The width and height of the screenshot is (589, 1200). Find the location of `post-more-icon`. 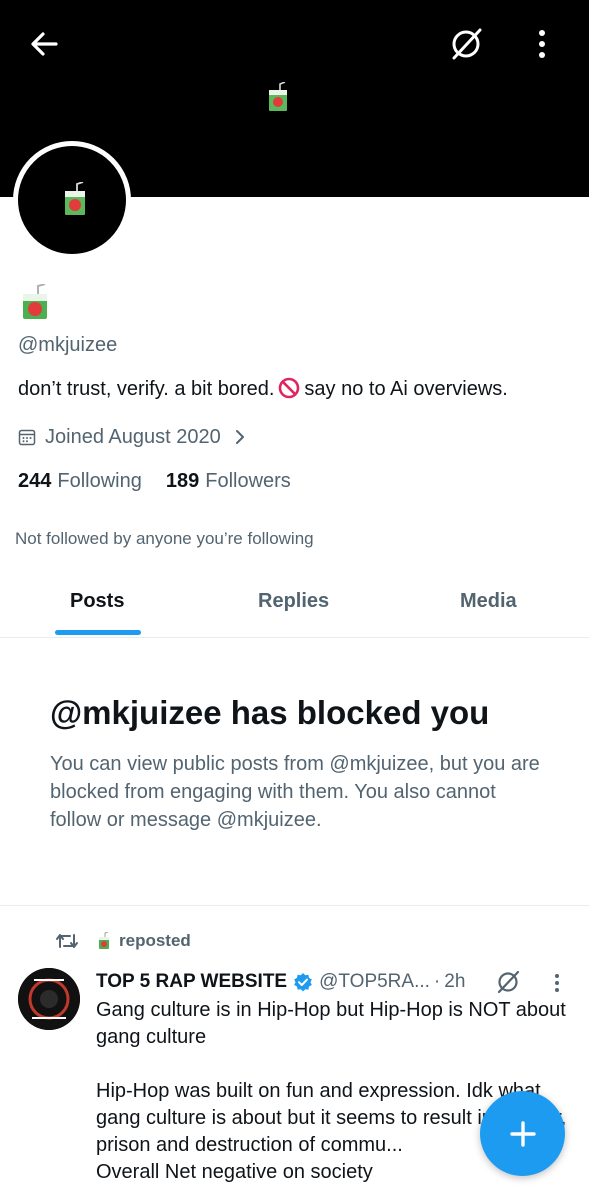

post-more-icon is located at coordinates (557, 983).